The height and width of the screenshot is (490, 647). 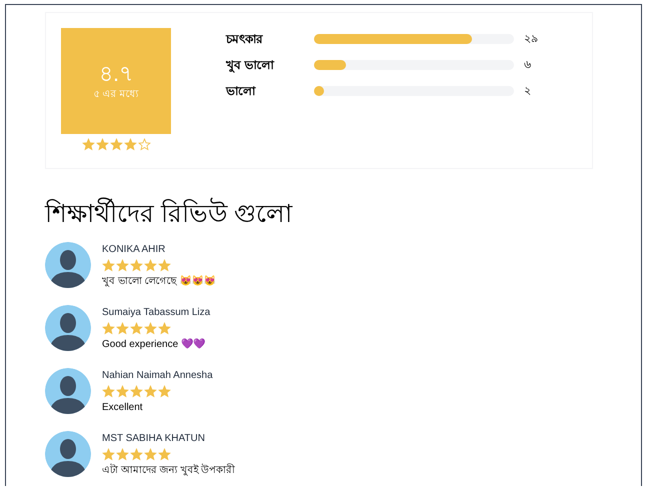 I want to click on rating-count: ৬, so click(x=527, y=65).